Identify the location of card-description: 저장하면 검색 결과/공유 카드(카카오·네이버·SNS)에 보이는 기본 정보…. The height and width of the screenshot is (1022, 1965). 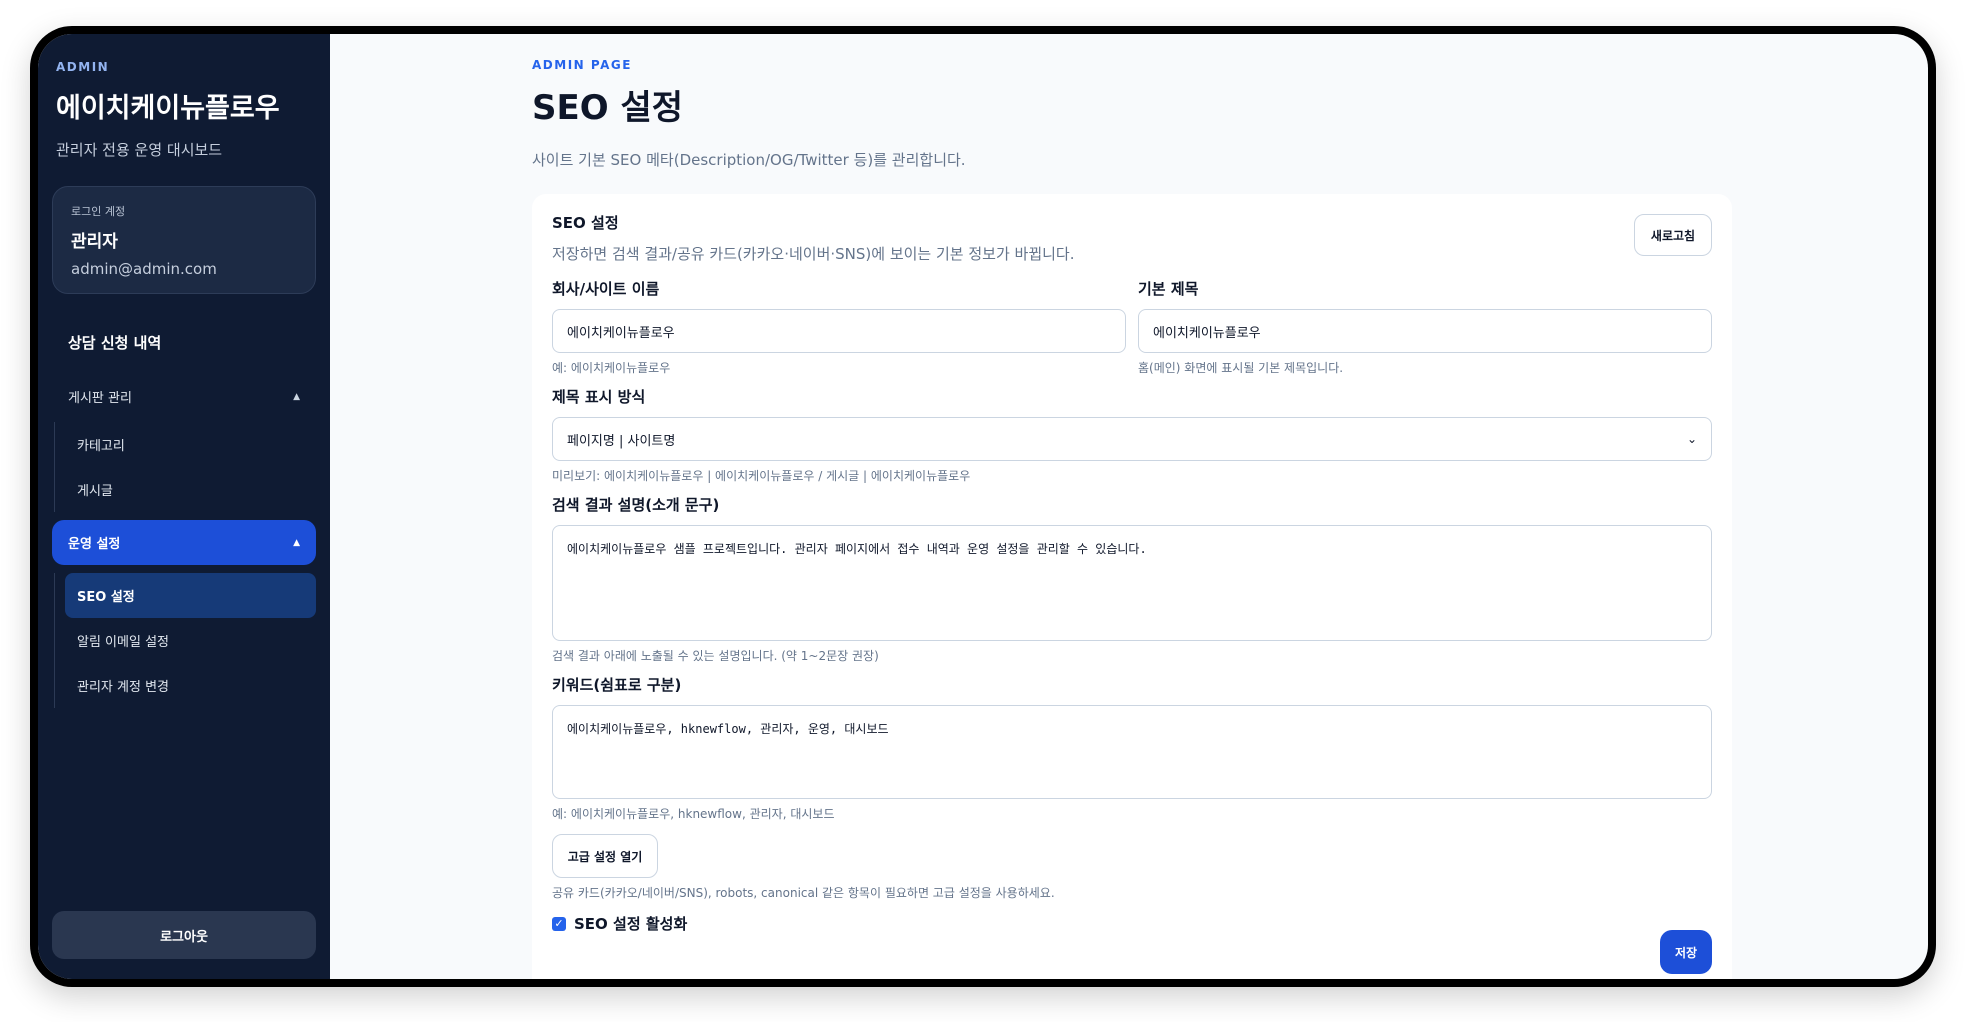
(813, 254).